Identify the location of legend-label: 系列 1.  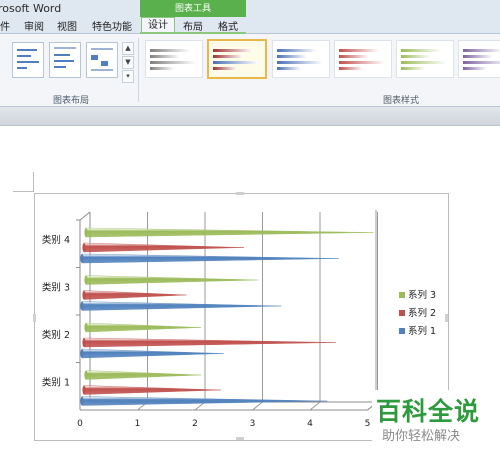
(422, 331).